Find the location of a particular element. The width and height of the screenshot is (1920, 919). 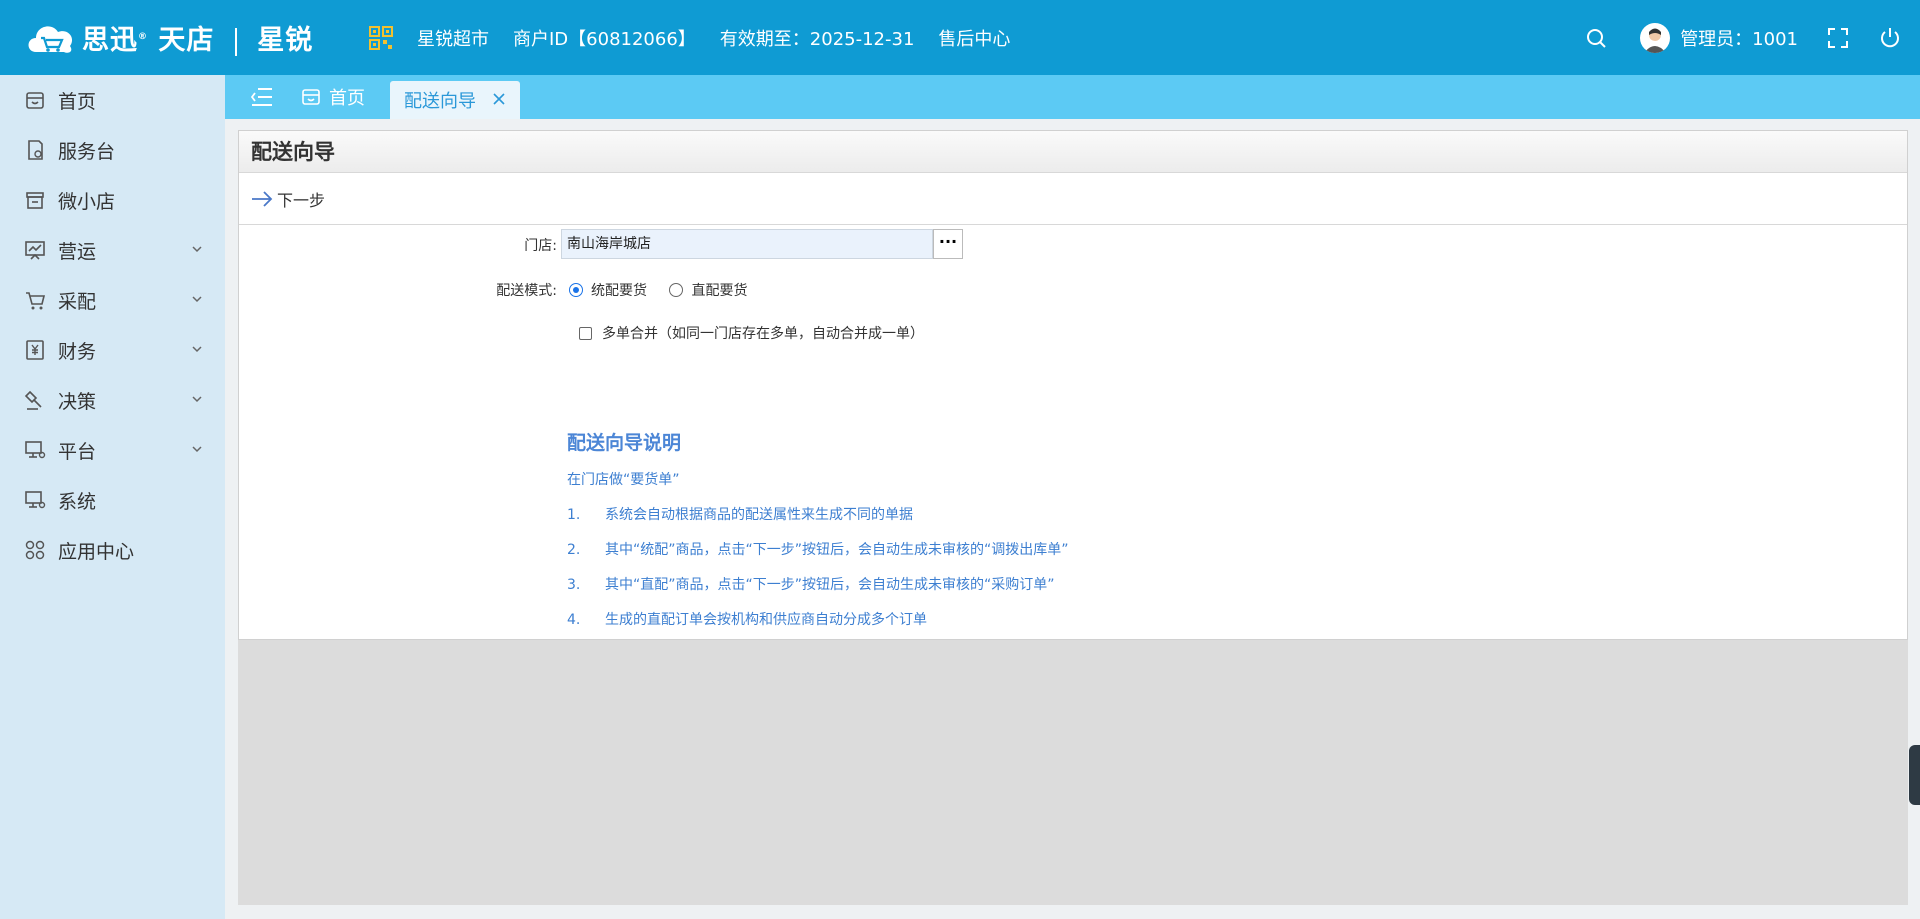

guide-line-text: 生成的直配订单会按机构和供应商自动分成多个订单 is located at coordinates (766, 620).